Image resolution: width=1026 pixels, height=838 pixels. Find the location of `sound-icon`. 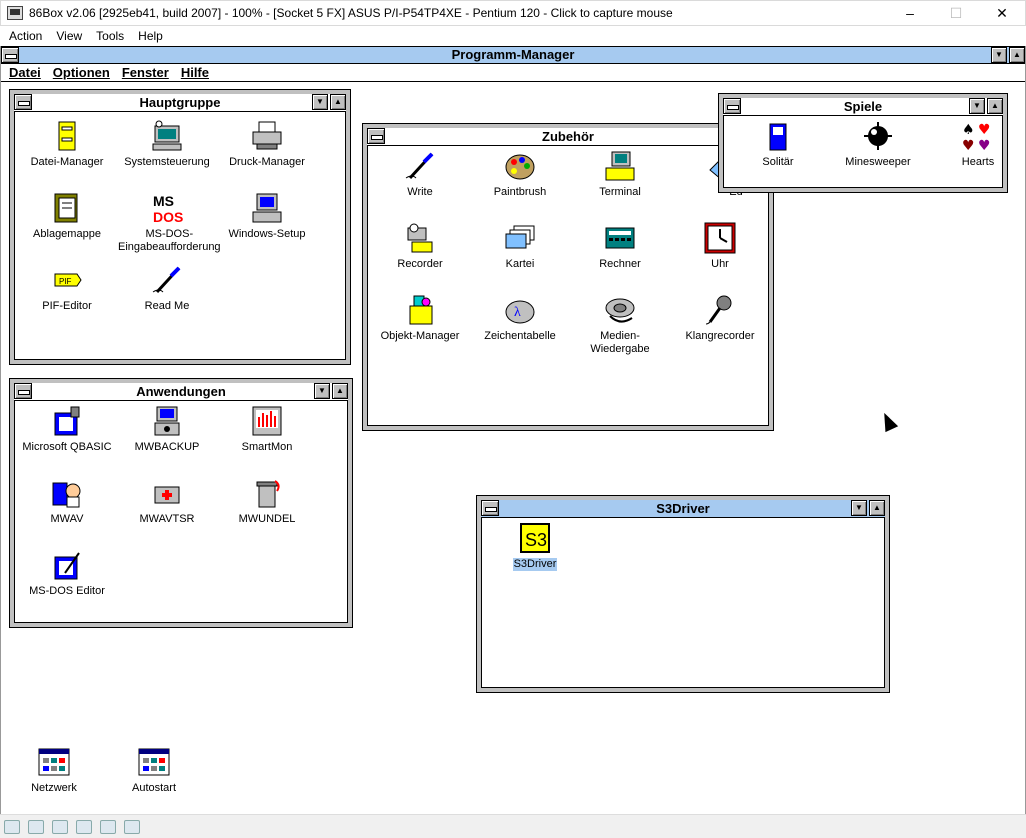

sound-icon is located at coordinates (132, 826).